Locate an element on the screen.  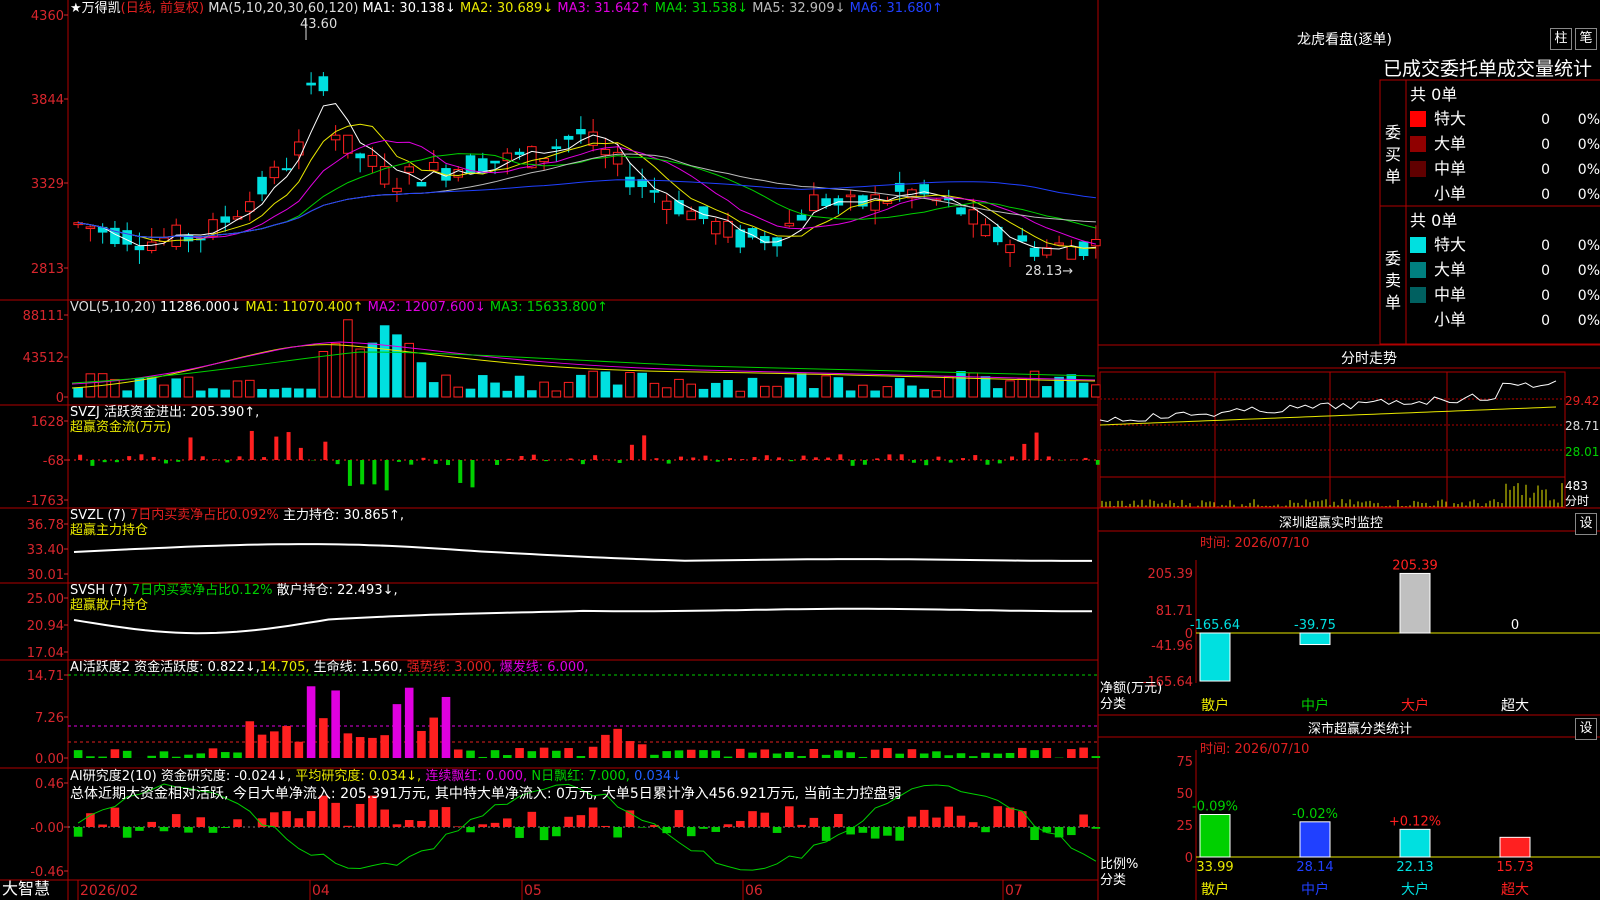
ma5-value: MA5: 32.909↓ is located at coordinates (799, 8).